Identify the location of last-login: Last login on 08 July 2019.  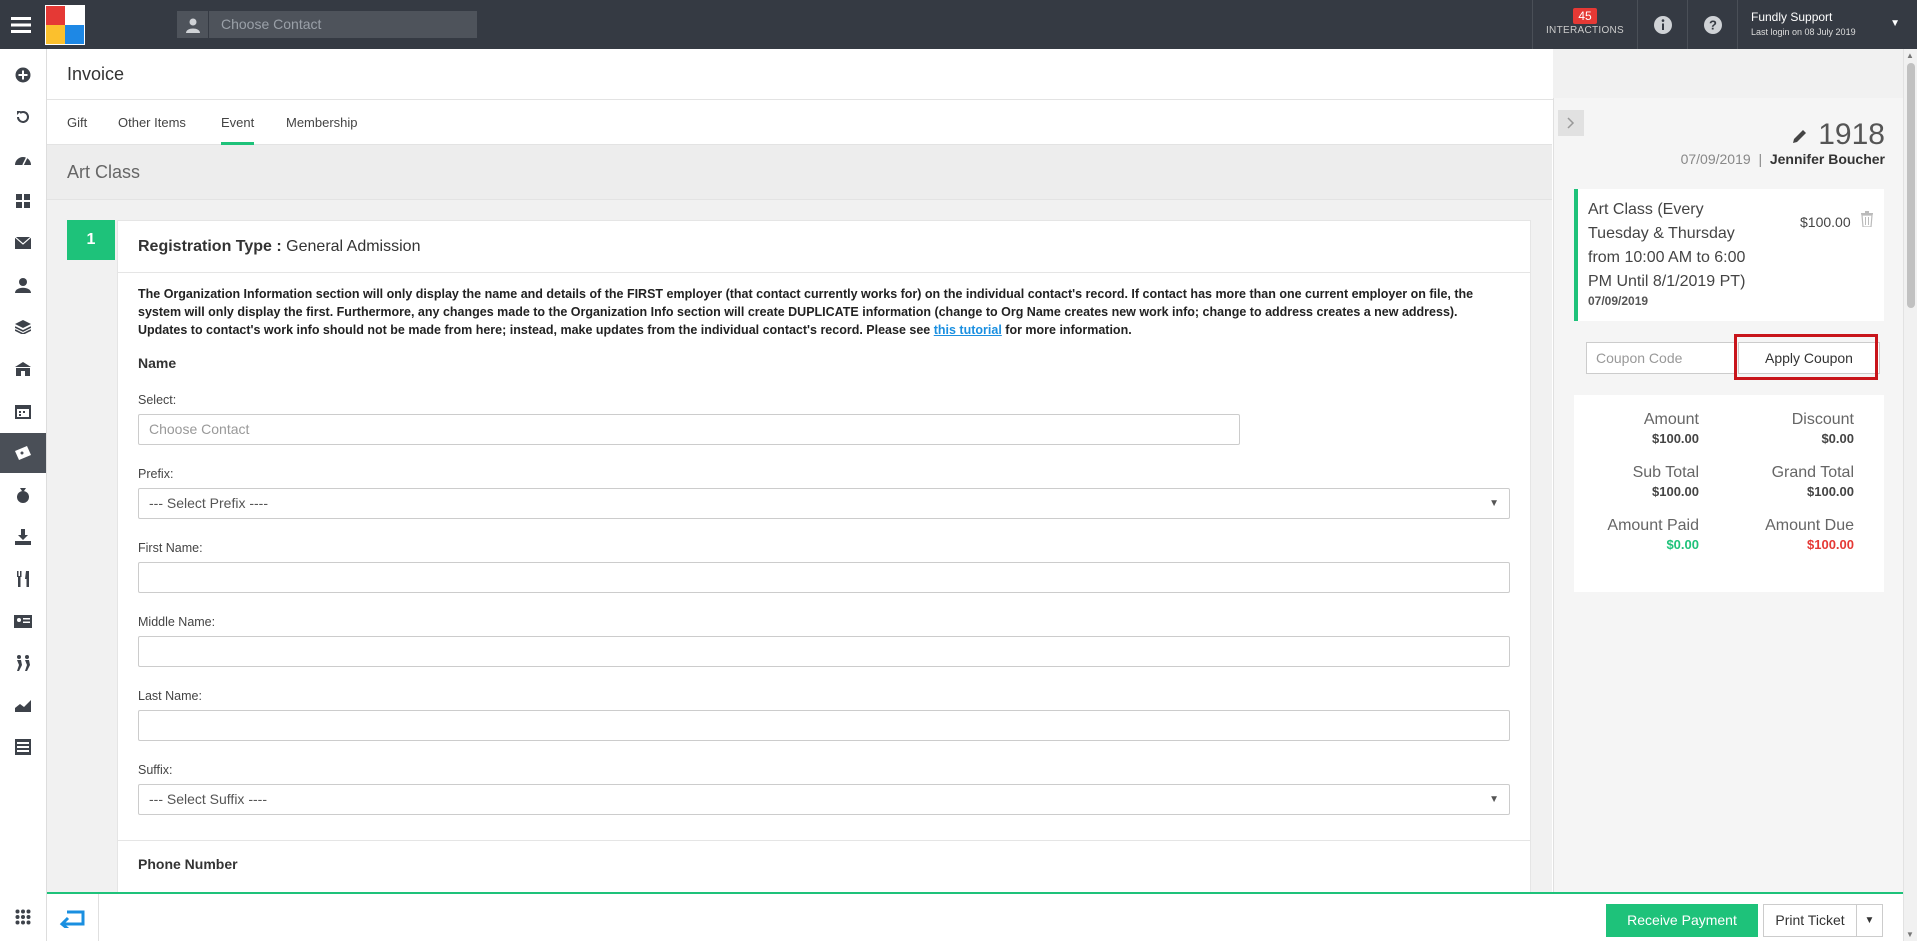
(1803, 32).